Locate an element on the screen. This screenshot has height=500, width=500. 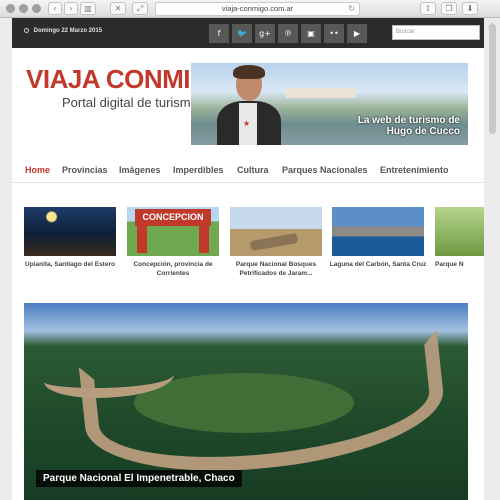
youtube-icon: ▶ is located at coordinates (357, 33).